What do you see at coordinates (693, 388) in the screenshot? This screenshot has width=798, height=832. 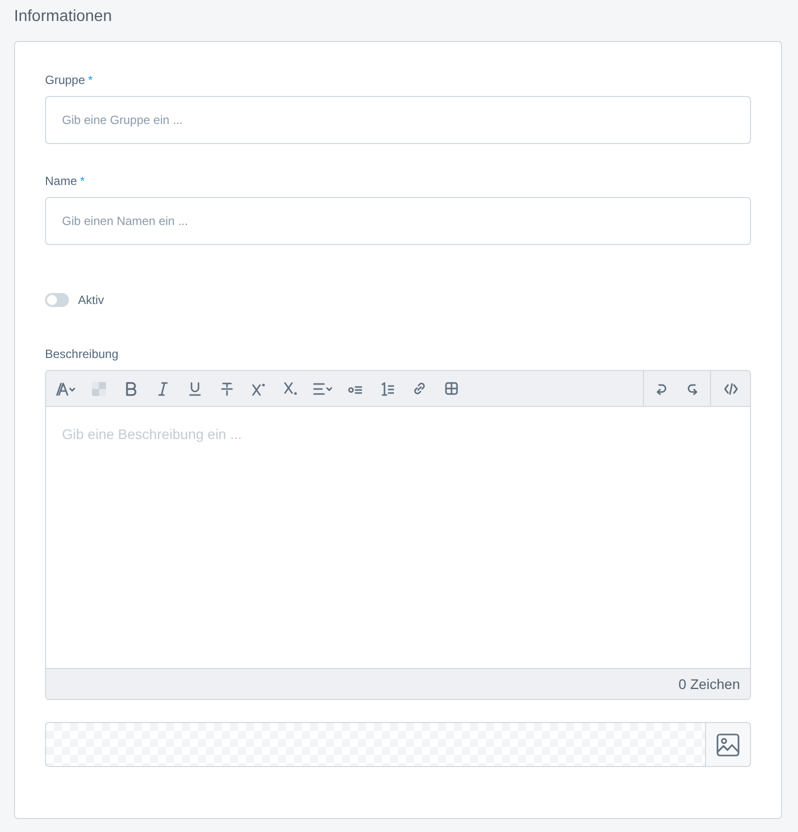 I see `redo-icon` at bounding box center [693, 388].